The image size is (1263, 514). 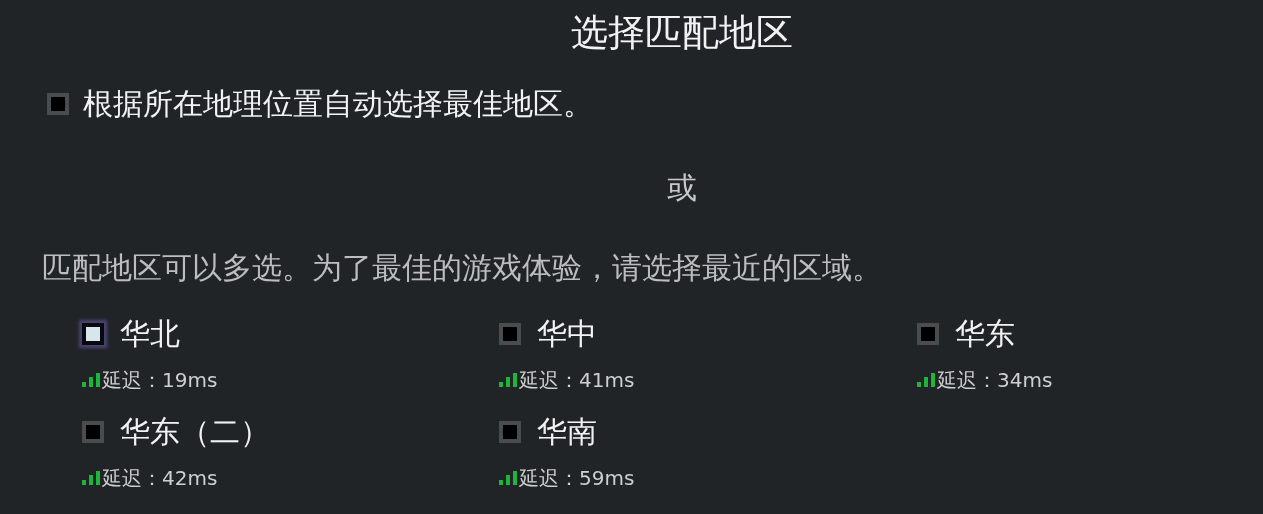 I want to click on latency-text: 延迟：59ms, so click(x=577, y=478).